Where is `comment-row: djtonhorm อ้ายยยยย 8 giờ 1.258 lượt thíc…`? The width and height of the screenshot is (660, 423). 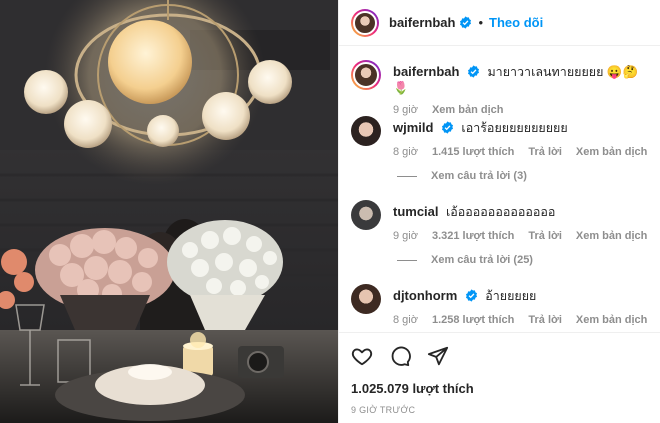
comment-row: djtonhorm อ้ายยยยย 8 giờ 1.258 lượt thíc… is located at coordinates (501, 306).